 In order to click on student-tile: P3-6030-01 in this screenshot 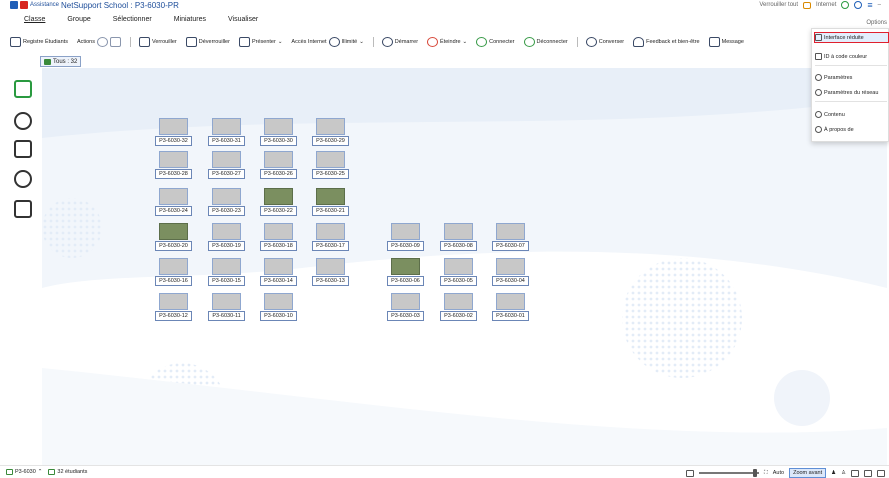, I will do `click(510, 308)`.